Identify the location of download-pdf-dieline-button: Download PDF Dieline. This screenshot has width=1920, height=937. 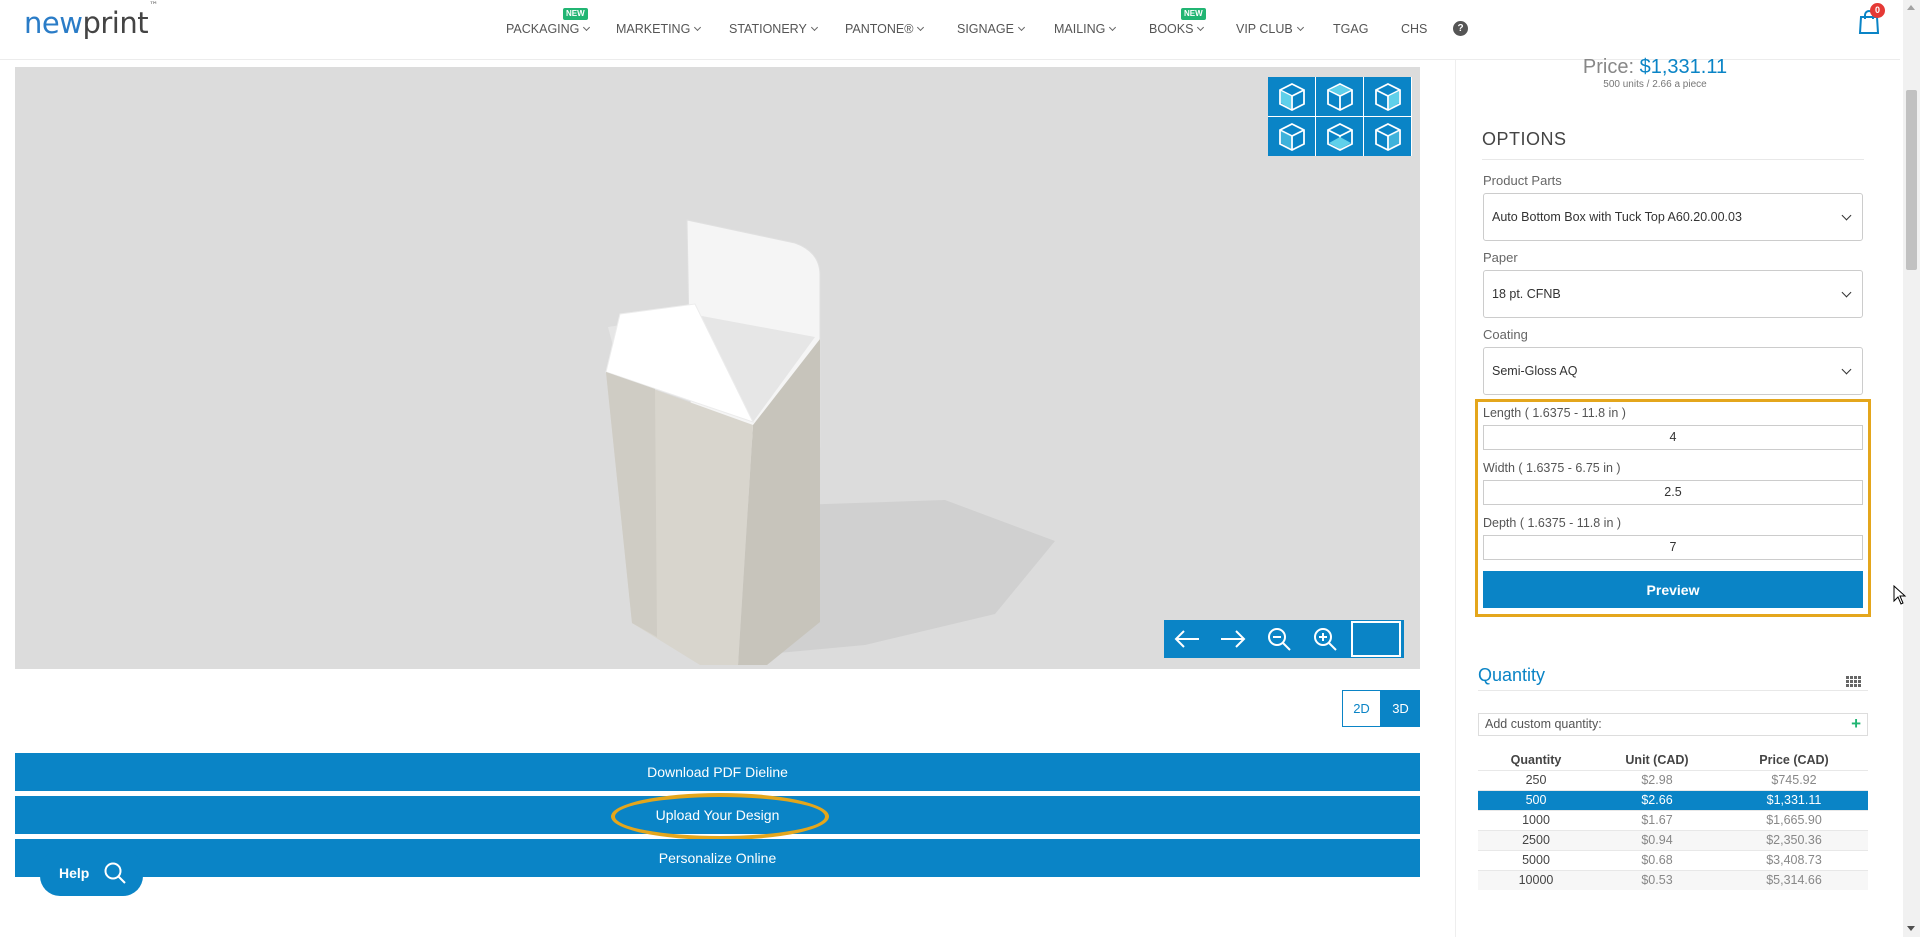
(717, 772).